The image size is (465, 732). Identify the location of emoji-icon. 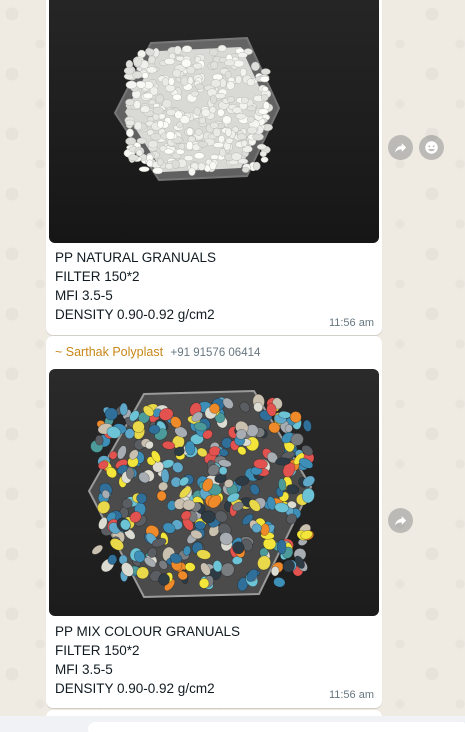
(431, 147).